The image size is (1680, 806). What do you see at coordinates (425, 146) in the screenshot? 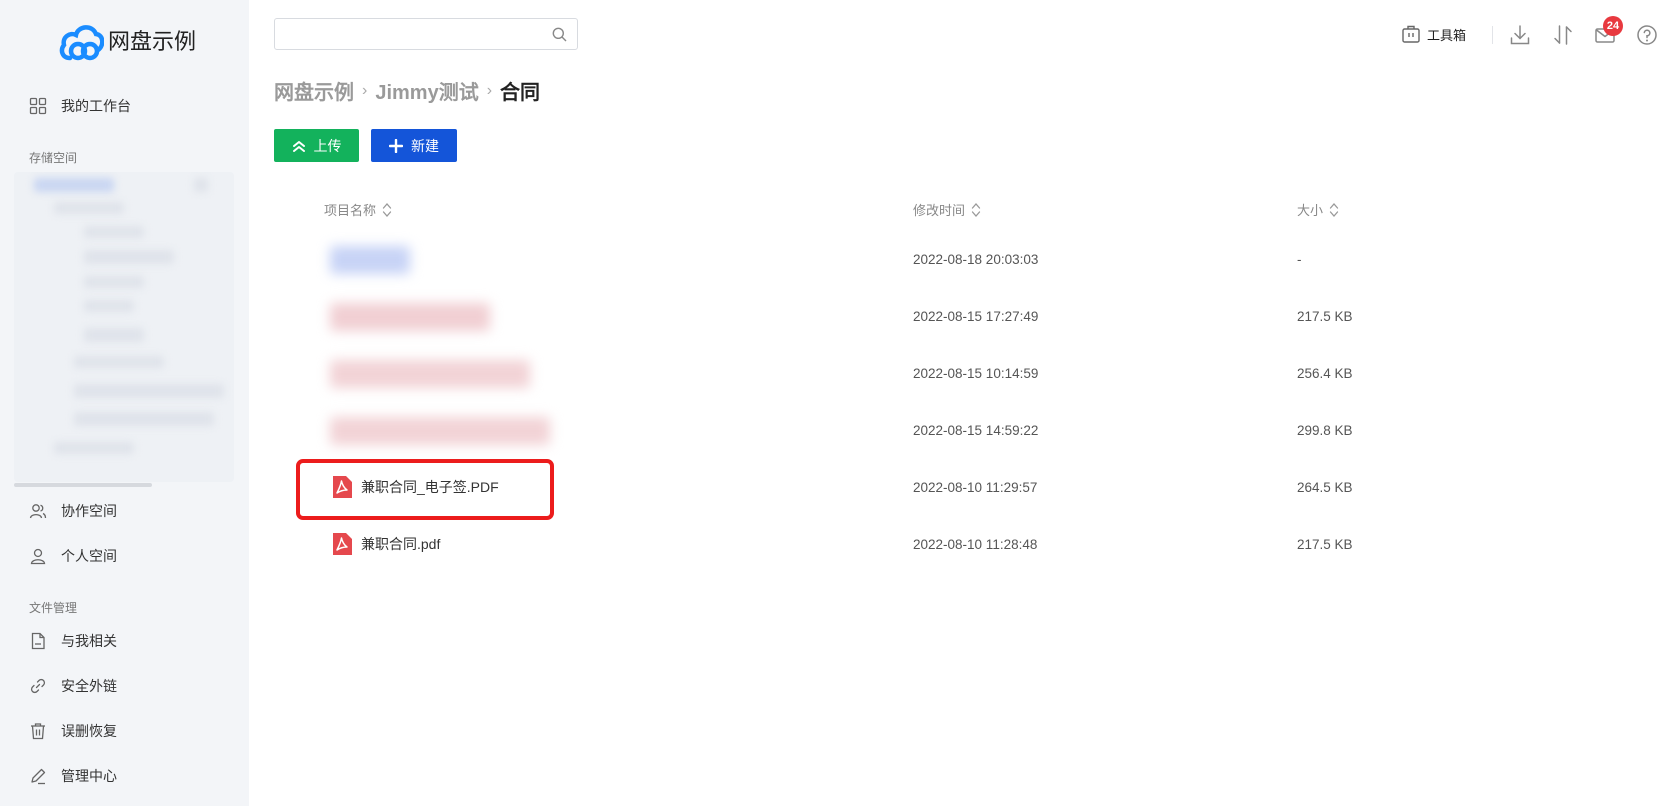
I see `new-label: 新建` at bounding box center [425, 146].